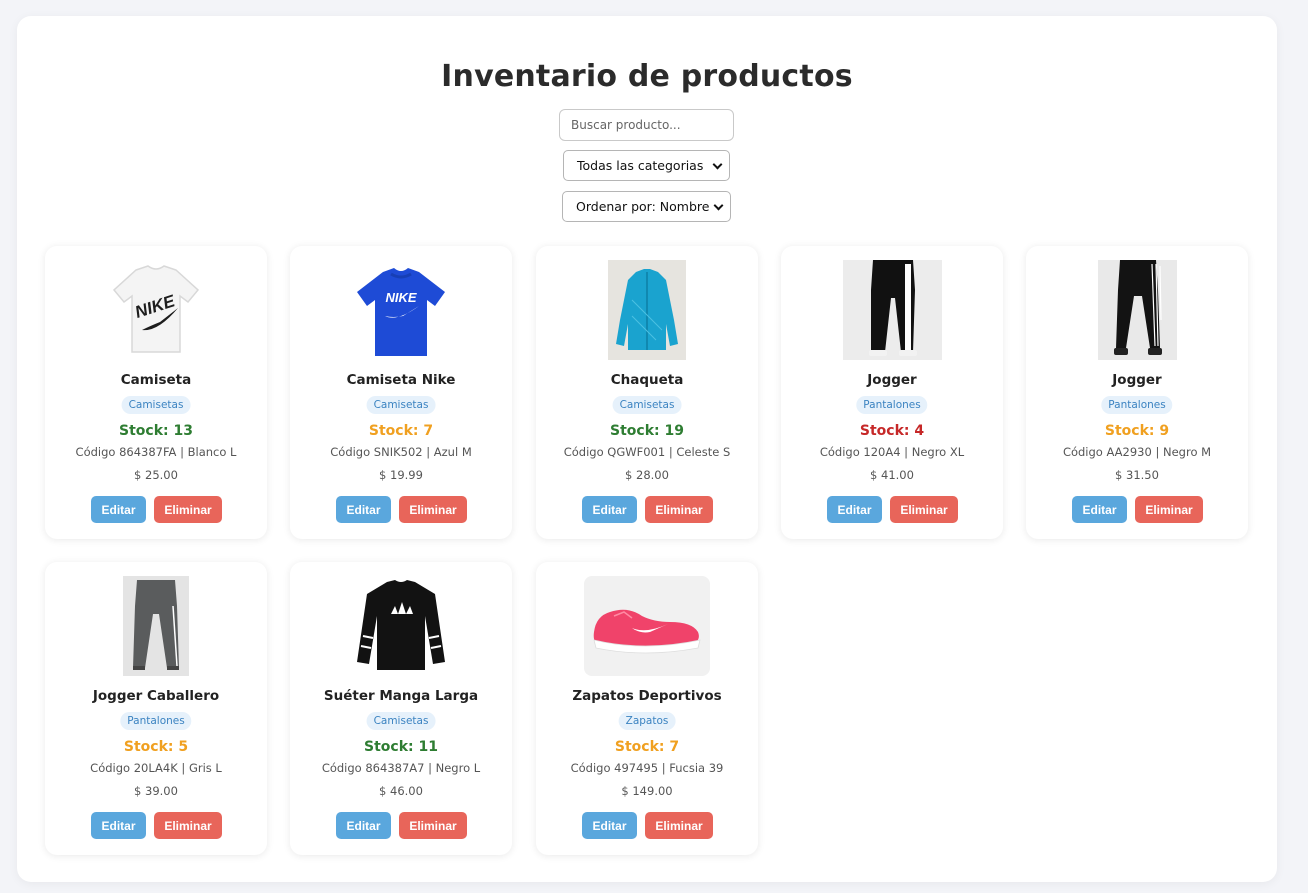  Describe the element at coordinates (401, 768) in the screenshot. I see `product-details: Código 864387A7 | Negro L` at that location.